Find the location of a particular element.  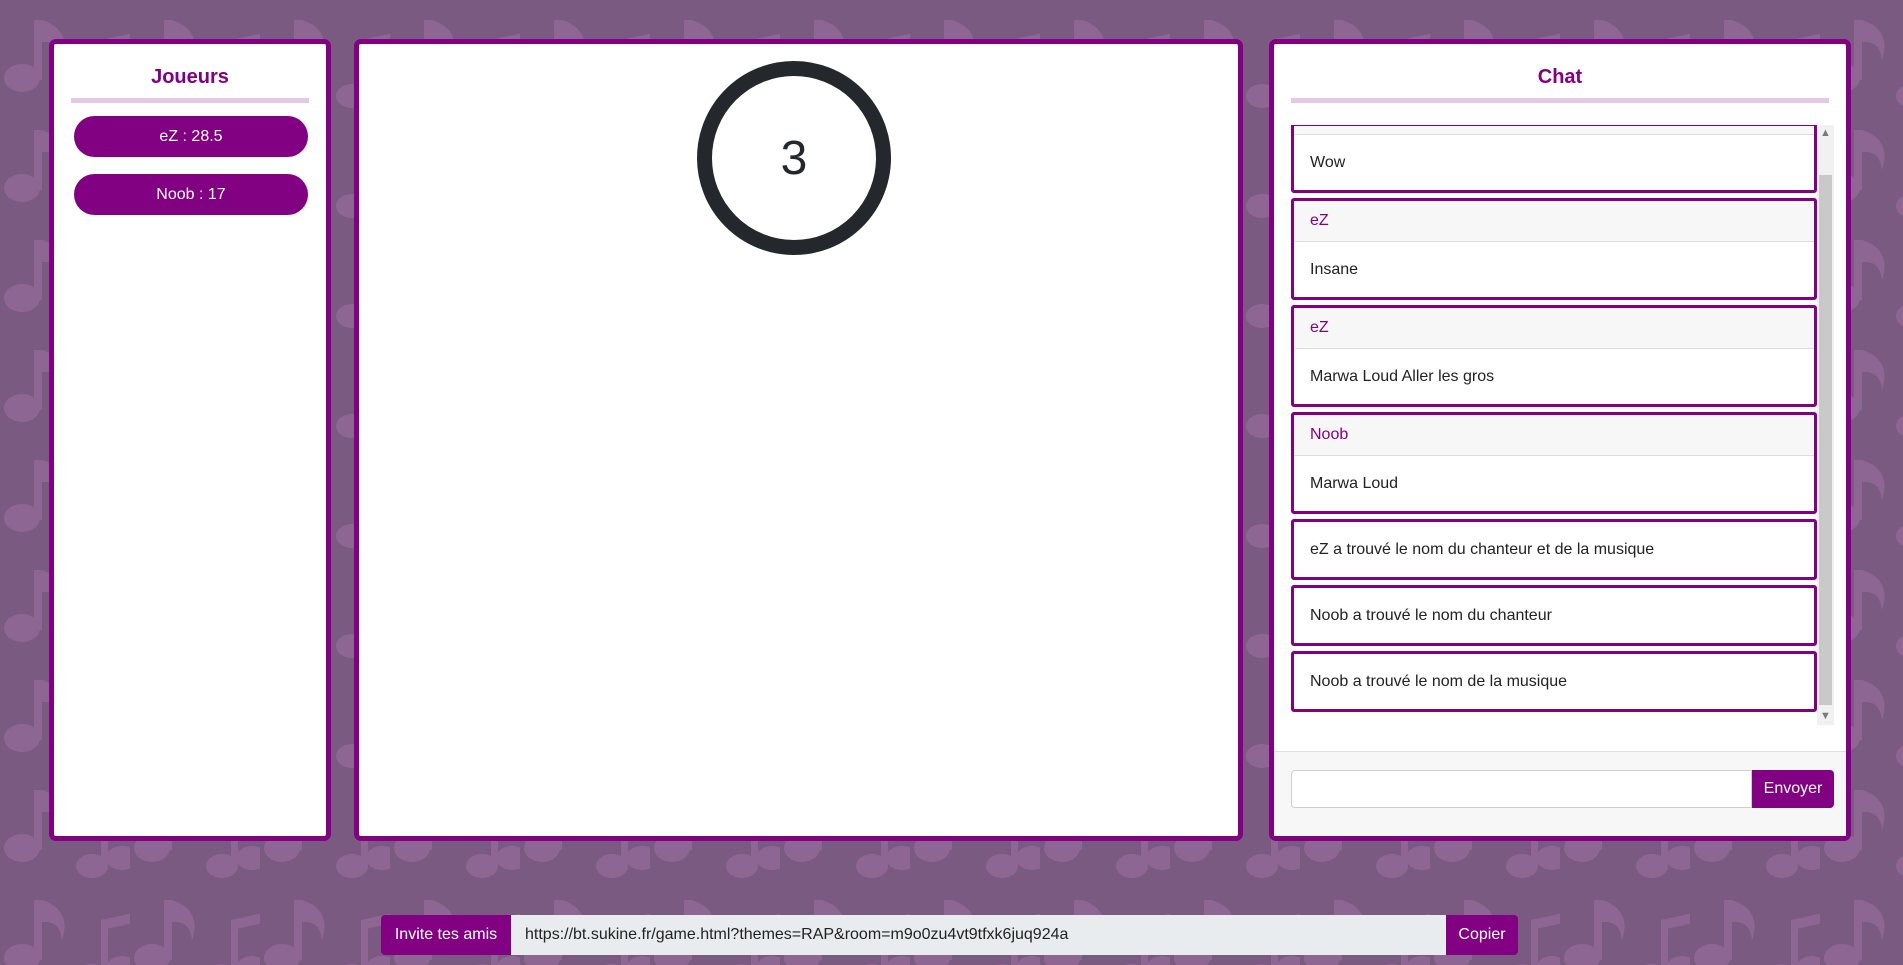

chat-message: Noob Marwa Loud is located at coordinates (1554, 463).